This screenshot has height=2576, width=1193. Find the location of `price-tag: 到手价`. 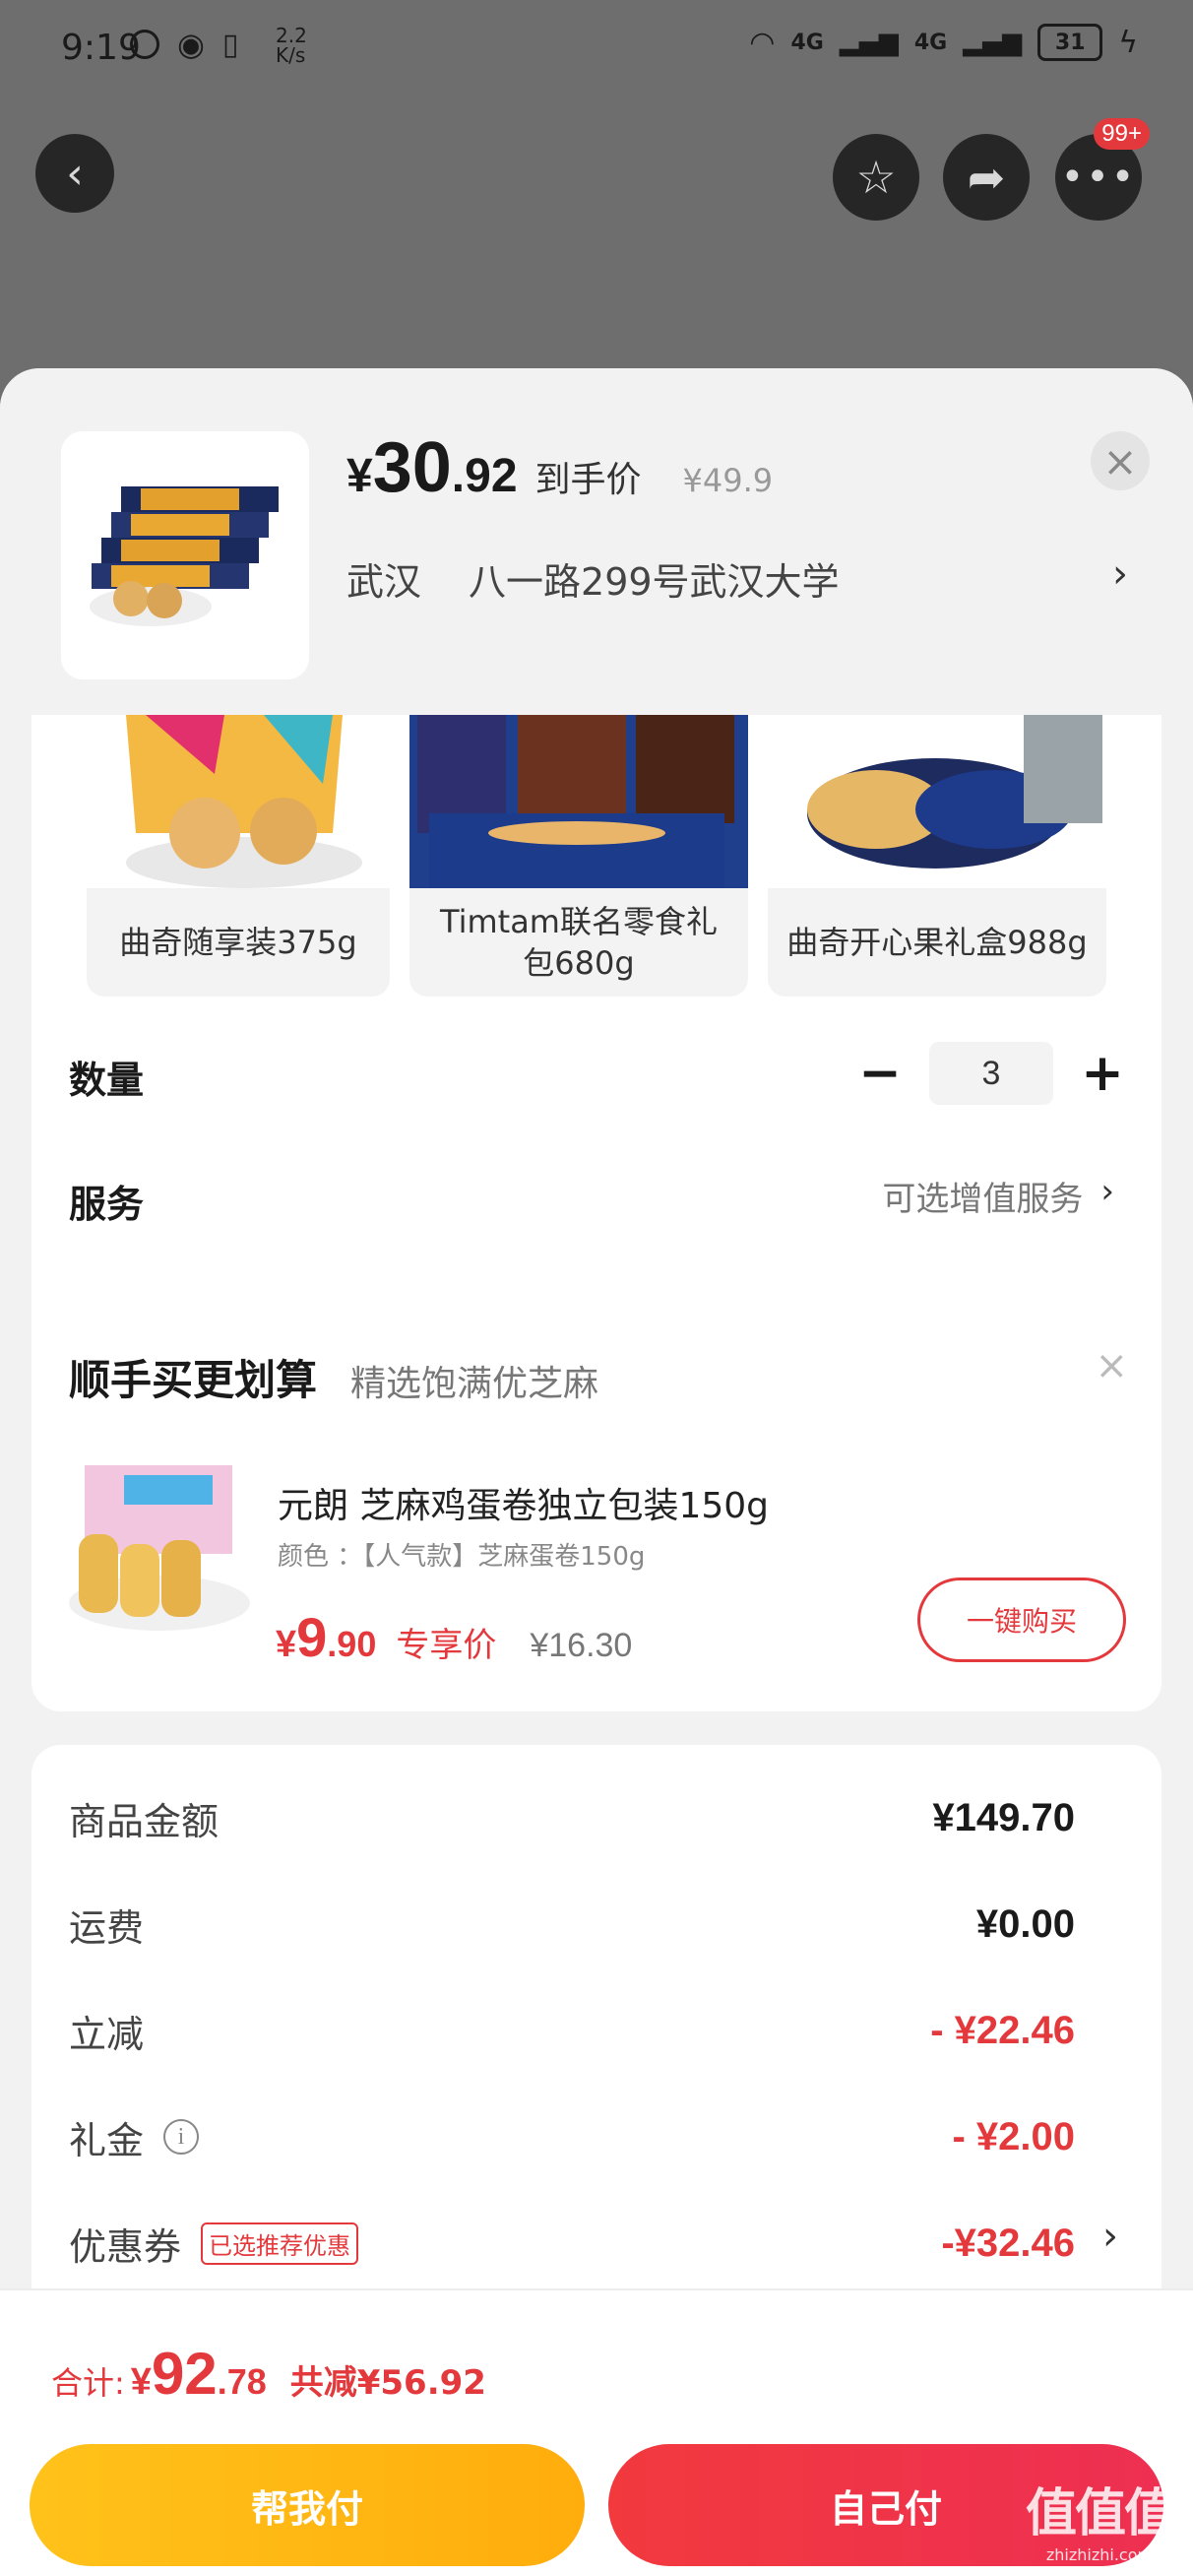

price-tag: 到手价 is located at coordinates (588, 480).